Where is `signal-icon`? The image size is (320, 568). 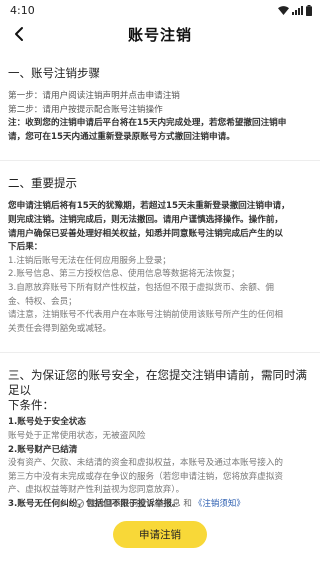
signal-icon is located at coordinates (297, 10).